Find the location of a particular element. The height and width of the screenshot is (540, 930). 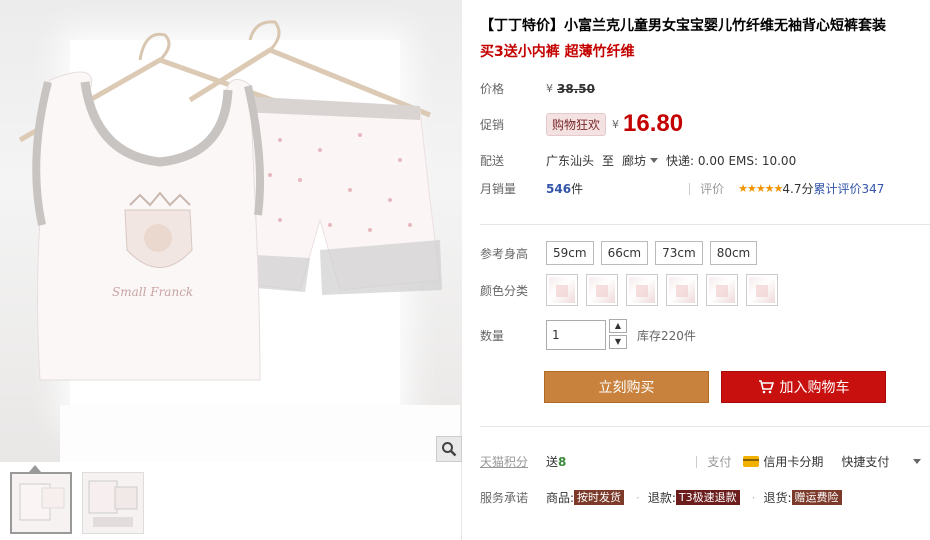

refund-prefix: 退款: is located at coordinates (661, 498).